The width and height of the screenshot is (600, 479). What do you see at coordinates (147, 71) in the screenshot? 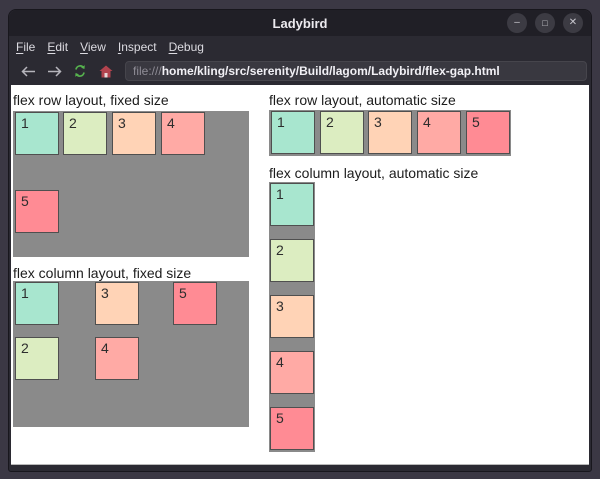
I see `url-scheme: file:///` at bounding box center [147, 71].